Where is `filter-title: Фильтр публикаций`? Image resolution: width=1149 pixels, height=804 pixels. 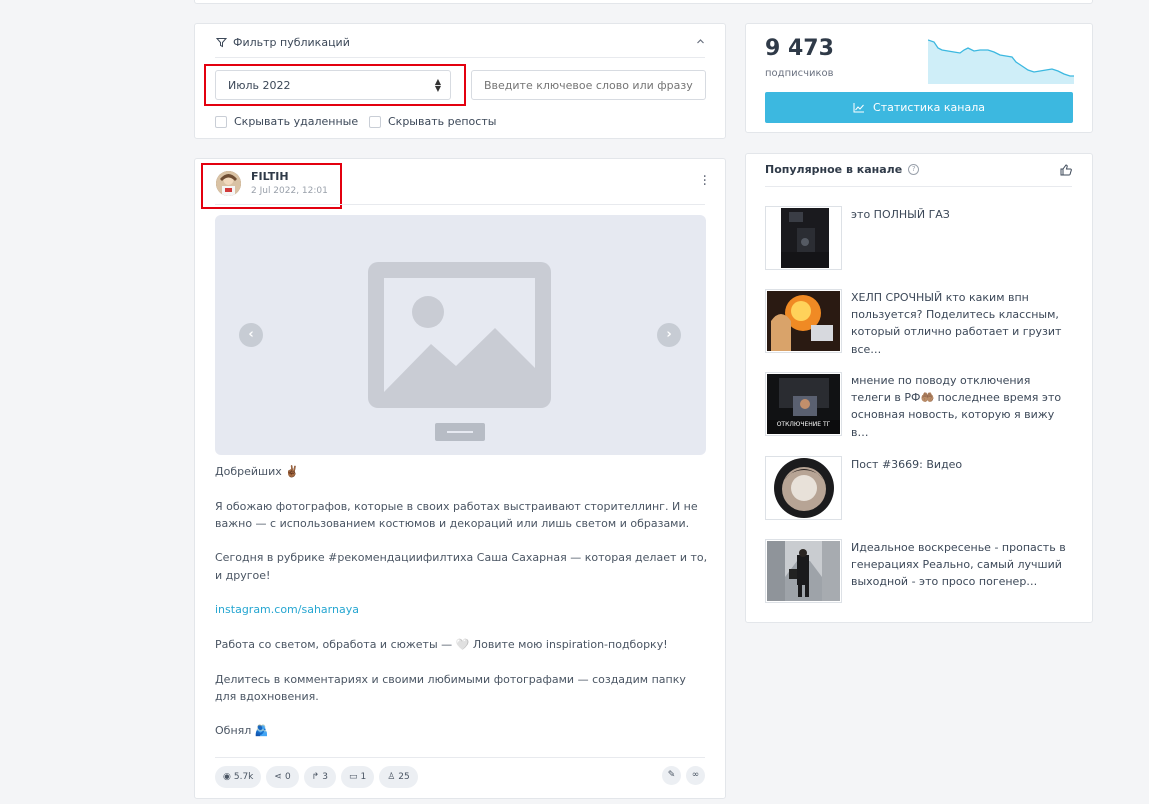 filter-title: Фильтр публикаций is located at coordinates (291, 42).